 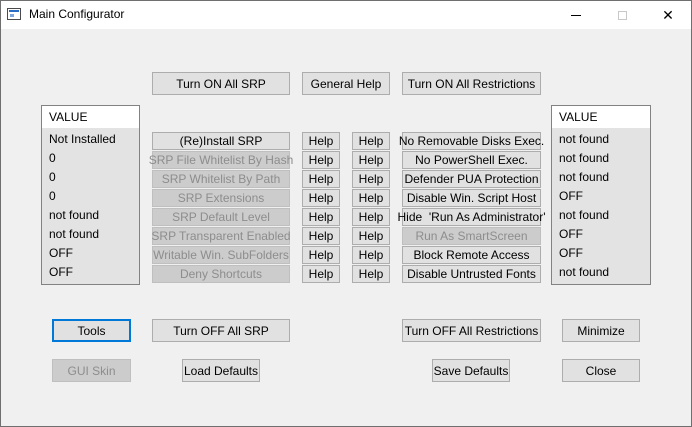 I want to click on turn-off-all-srp-button: Turn OFF All SRP, so click(x=221, y=330).